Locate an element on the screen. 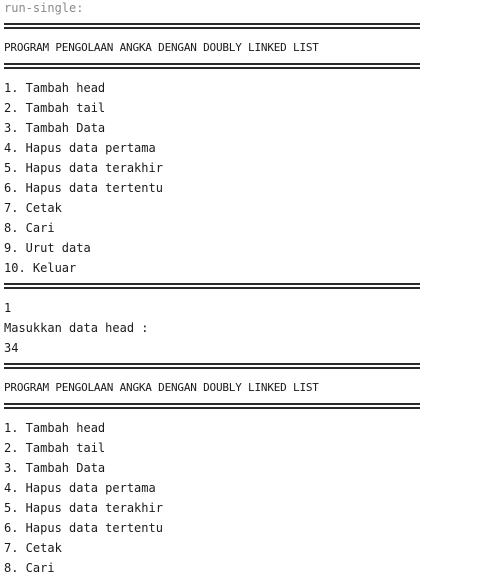  input-prompt: Masukkan data head : is located at coordinates (76, 328).